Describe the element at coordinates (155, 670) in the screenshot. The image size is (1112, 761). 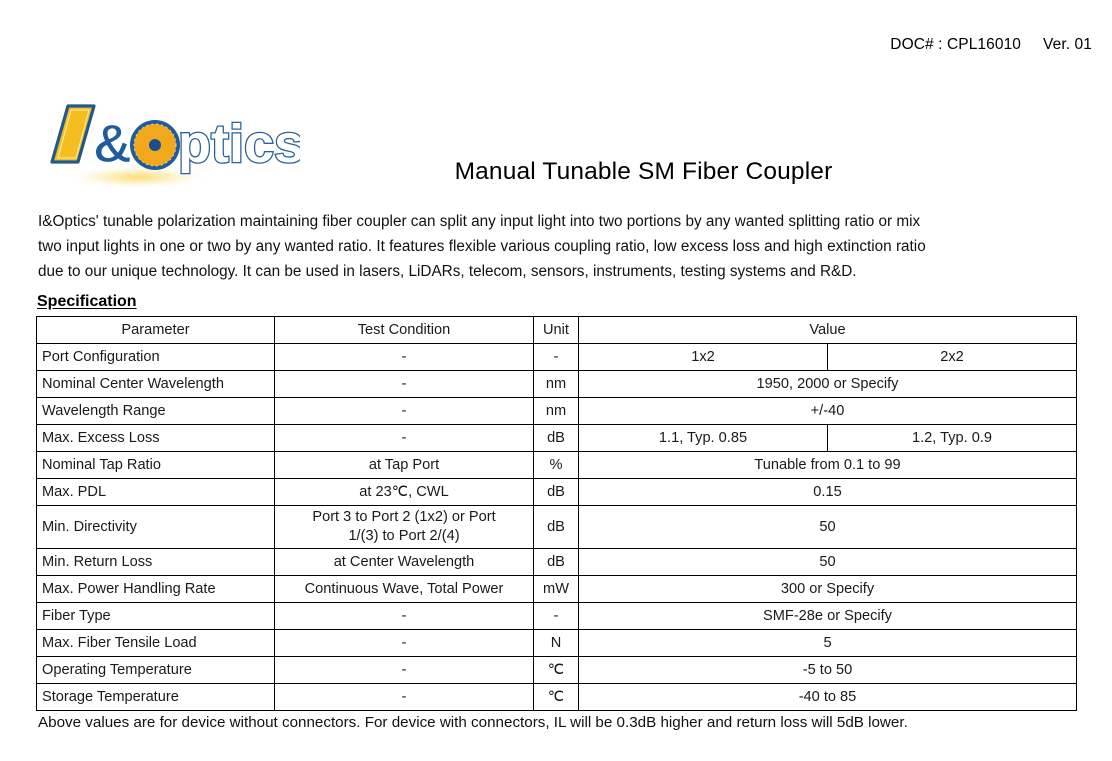
I see `row-parameter: Operating Temperature` at that location.